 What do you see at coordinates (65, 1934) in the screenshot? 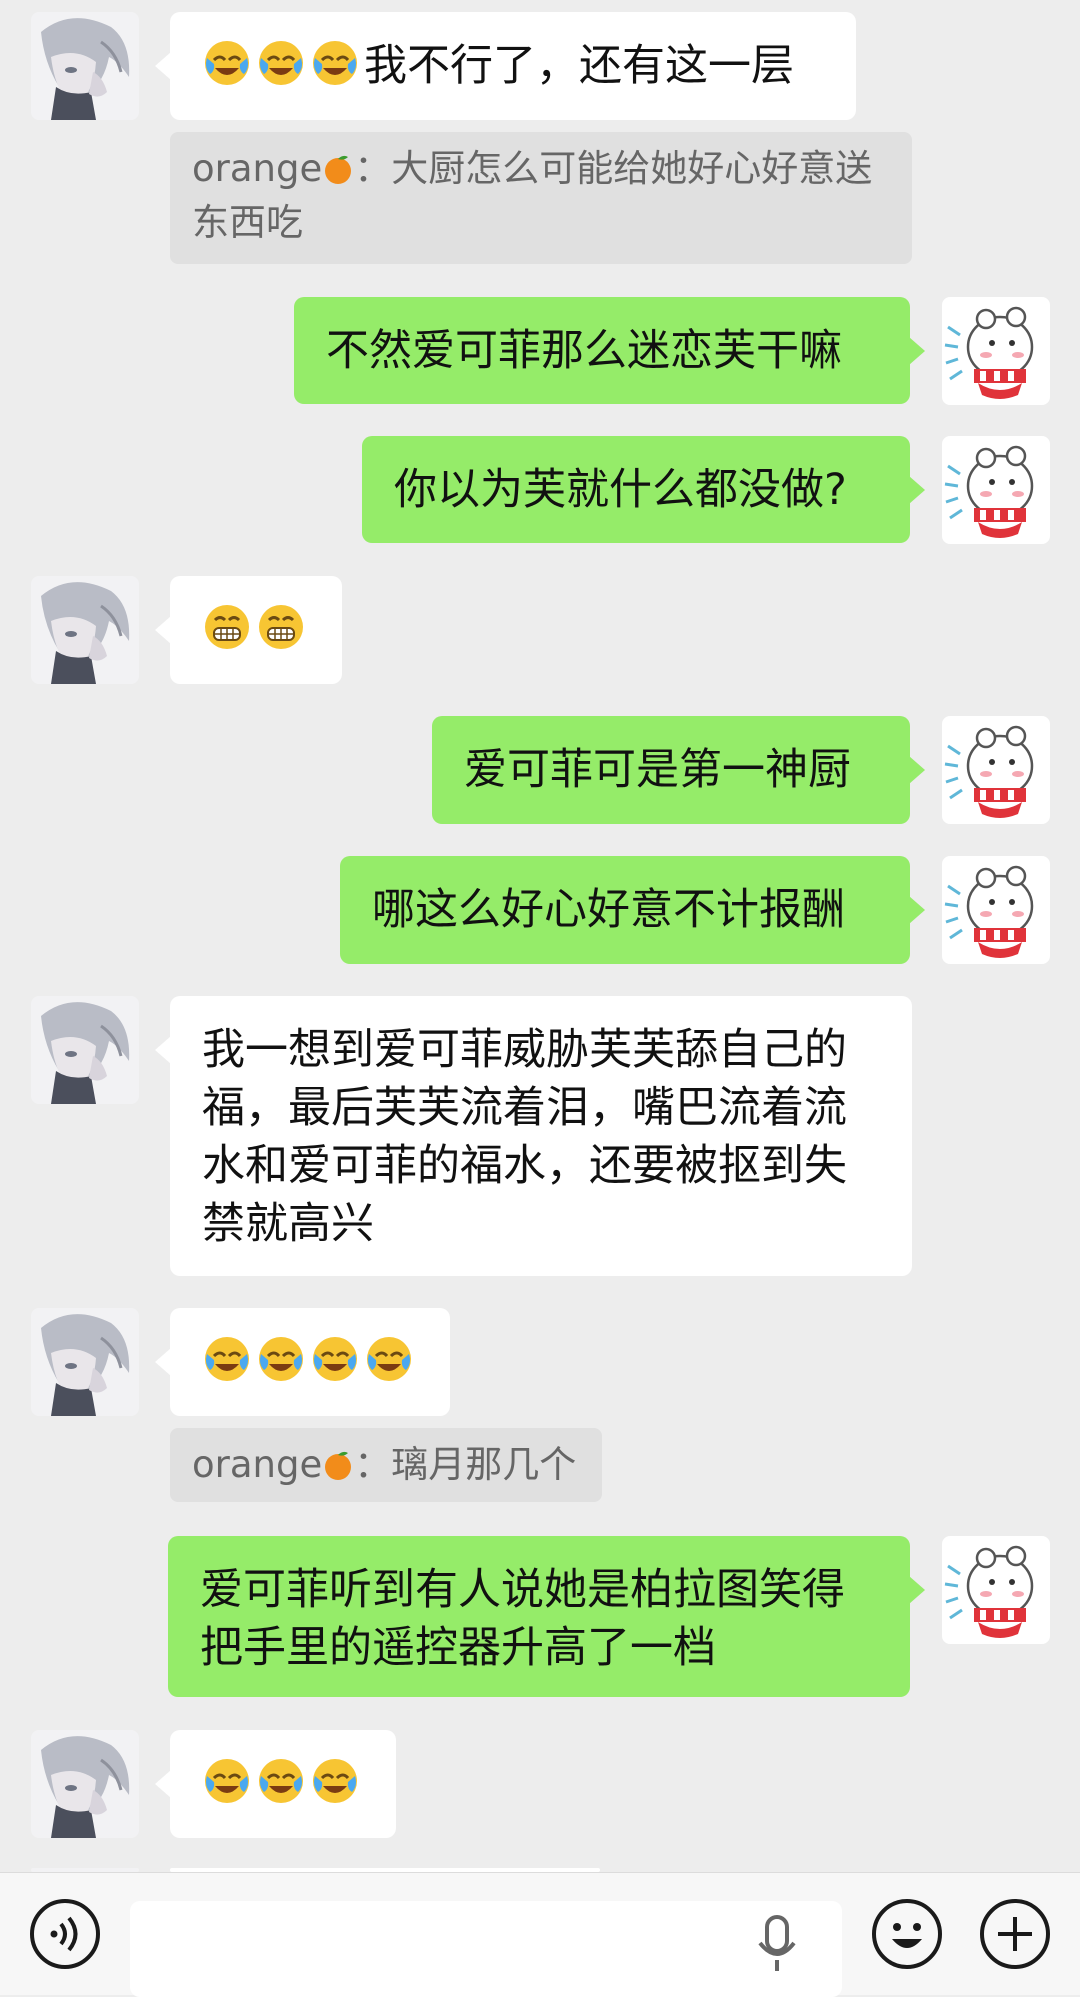
I see `voice-toggle-icon` at bounding box center [65, 1934].